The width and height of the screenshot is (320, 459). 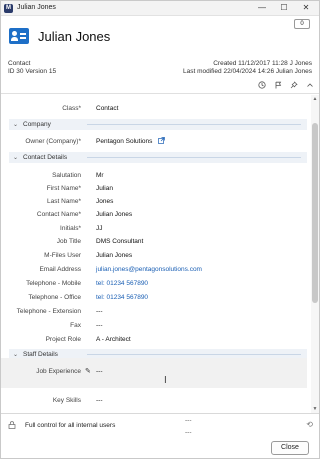 I want to click on property-row-extension: Telephone - Extension ---, so click(x=156, y=311).